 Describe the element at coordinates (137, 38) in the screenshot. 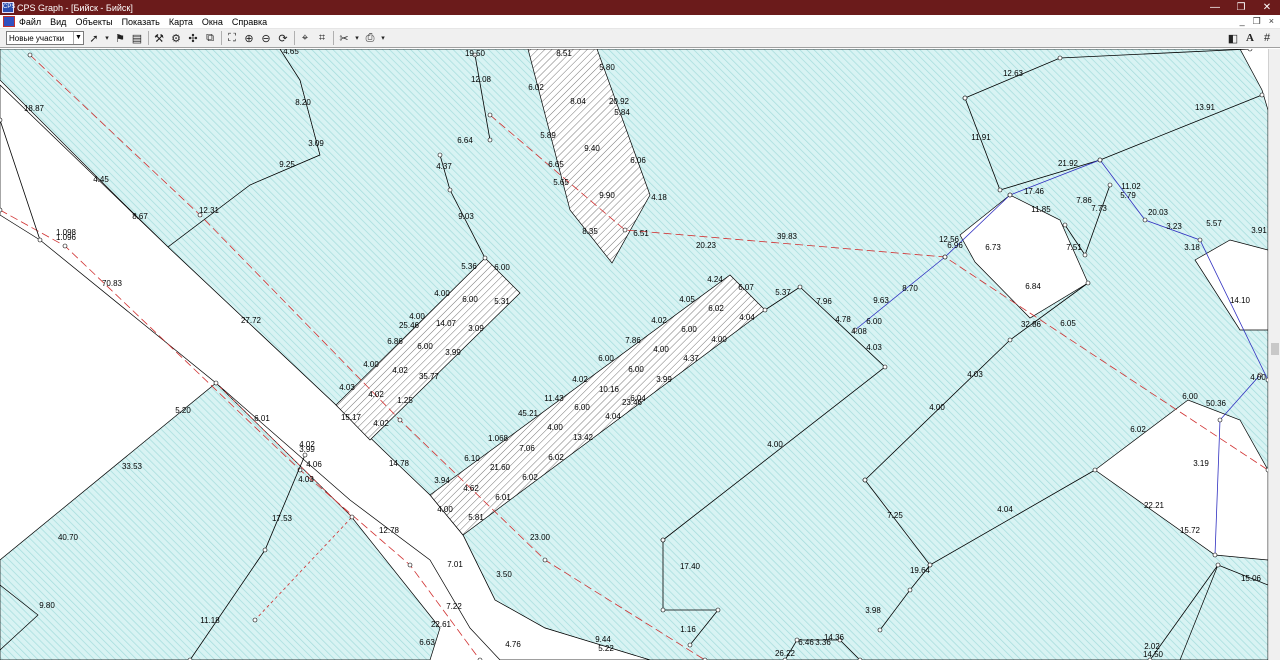

I see `properties-icon: ▤` at that location.